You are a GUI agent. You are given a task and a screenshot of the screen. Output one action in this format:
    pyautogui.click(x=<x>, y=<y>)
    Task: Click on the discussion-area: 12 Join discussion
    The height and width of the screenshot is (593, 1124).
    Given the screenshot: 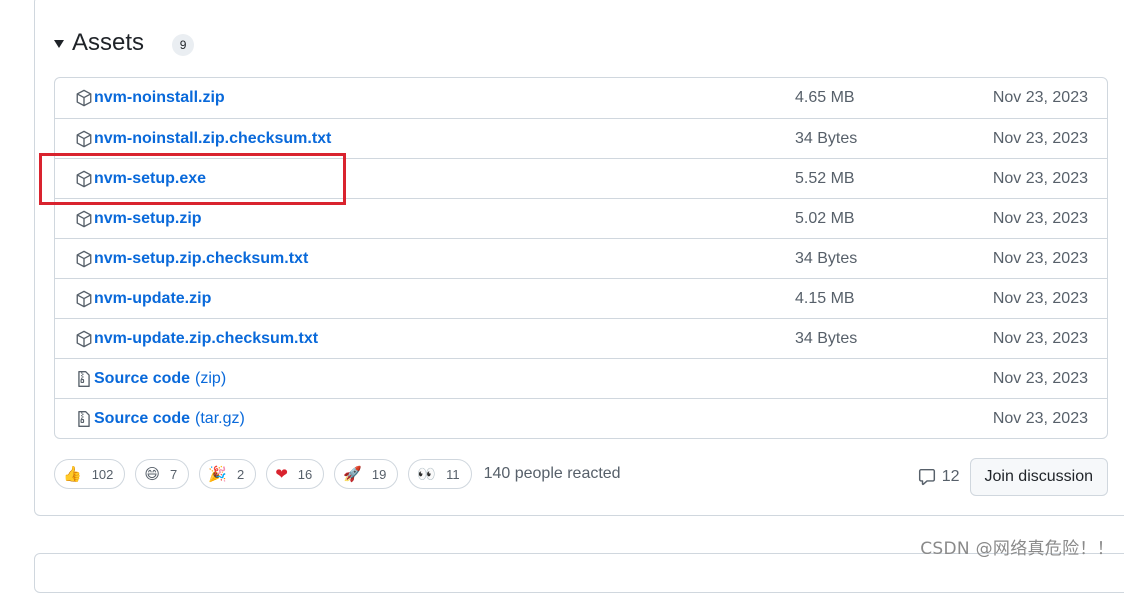 What is the action you would take?
    pyautogui.click(x=1013, y=477)
    